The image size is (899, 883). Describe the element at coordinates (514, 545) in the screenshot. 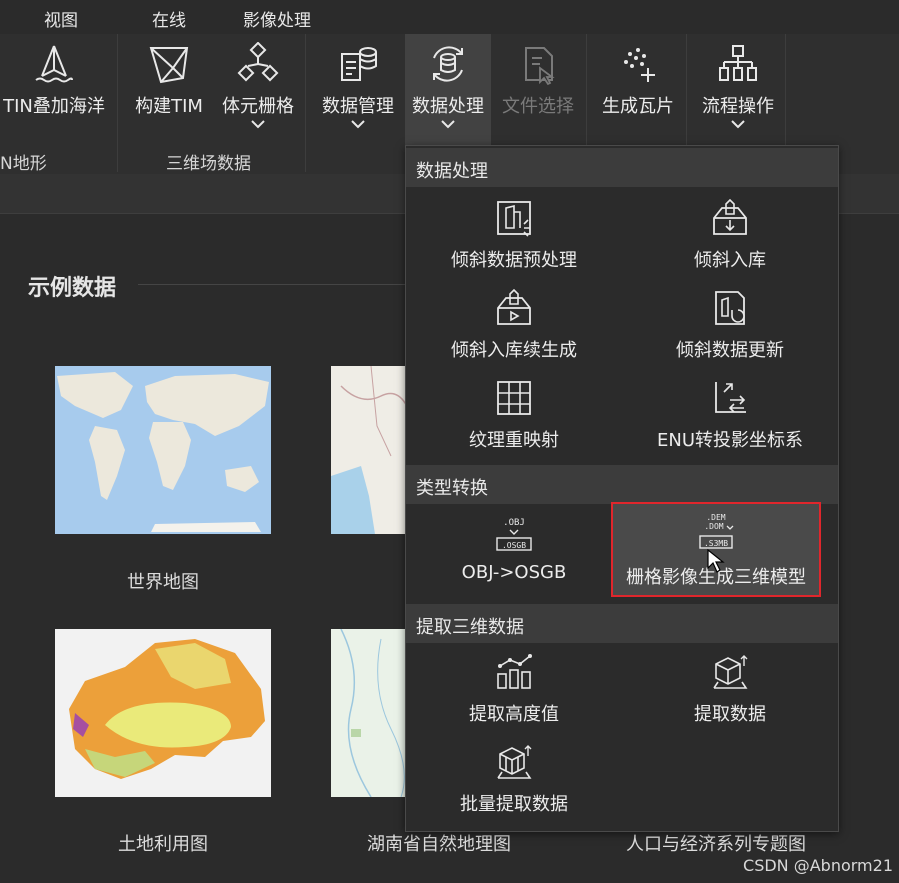

I see `svg-text: .OSGB` at that location.